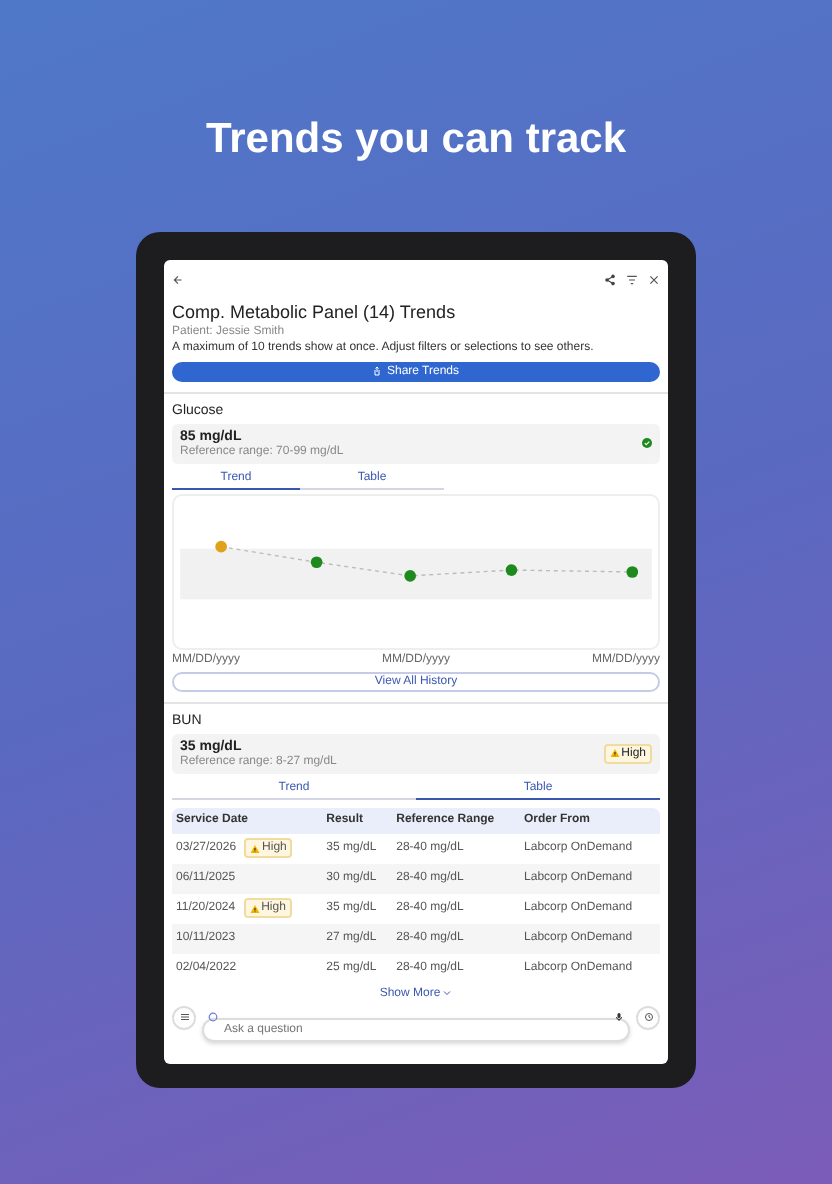 This screenshot has height=1184, width=832. Describe the element at coordinates (654, 280) in the screenshot. I see `close-icon` at that location.